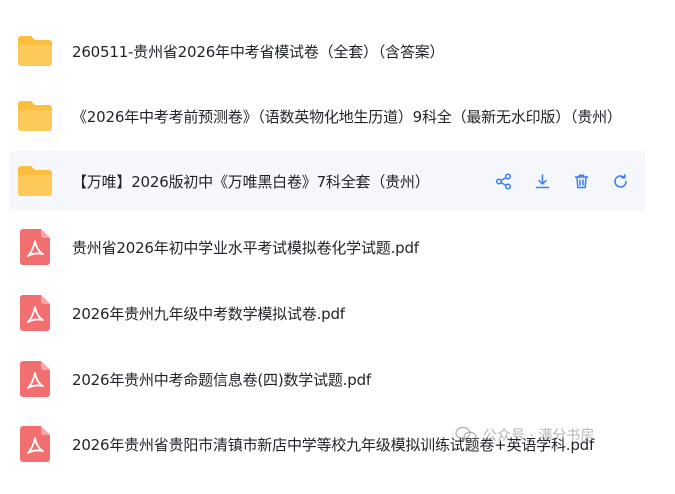 The image size is (675, 494). Describe the element at coordinates (358, 116) in the screenshot. I see `file-name: 《2026年中考考前预测卷》（语数英物化地生历道）9科全（最新无水印版）（贵州）` at that location.